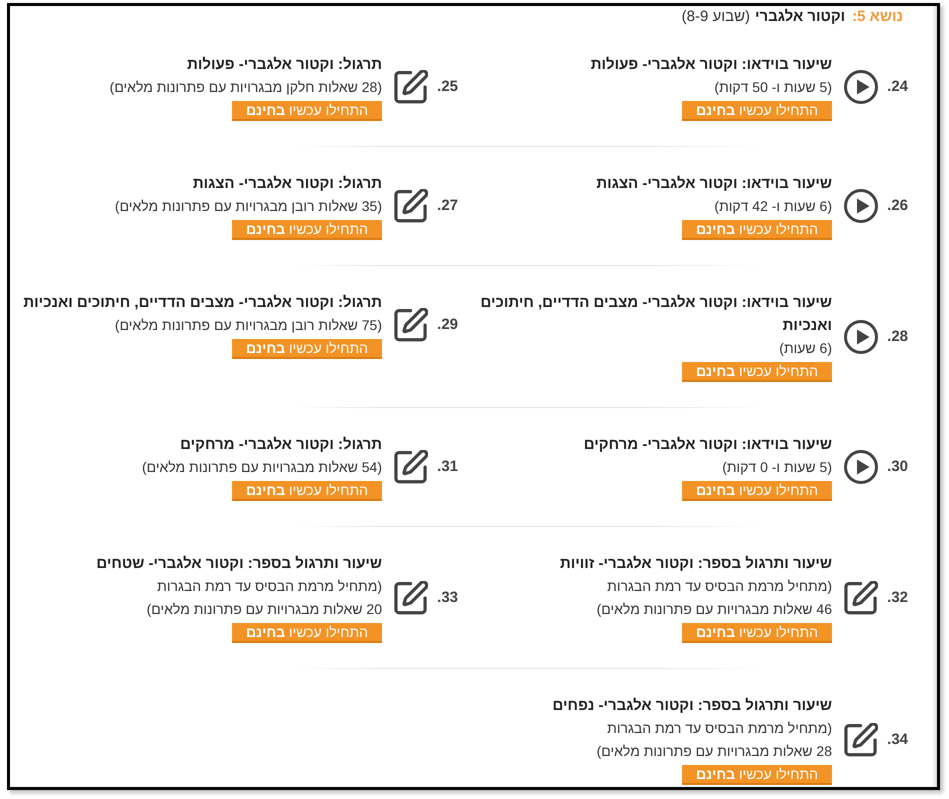 The image size is (949, 799). Describe the element at coordinates (692, 706) in the screenshot. I see `item-title: שיעור ותרגול בספר: וקטור אלגברי- נפחים` at that location.